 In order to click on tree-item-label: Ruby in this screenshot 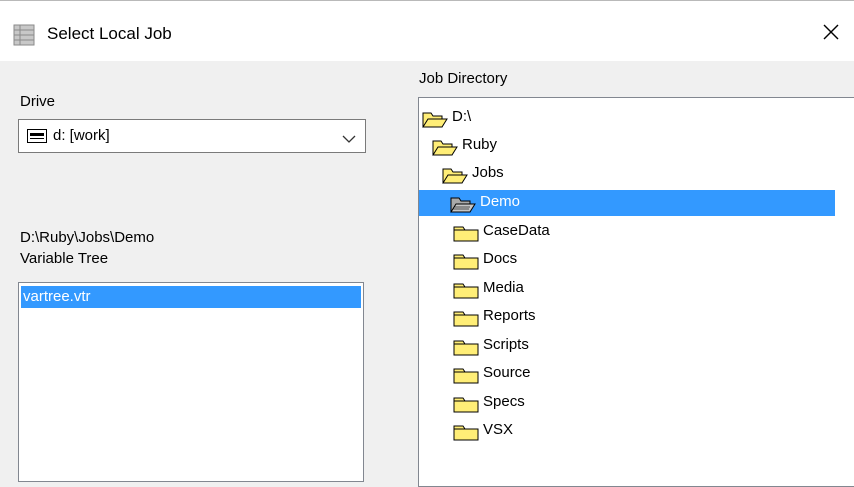, I will do `click(480, 144)`.